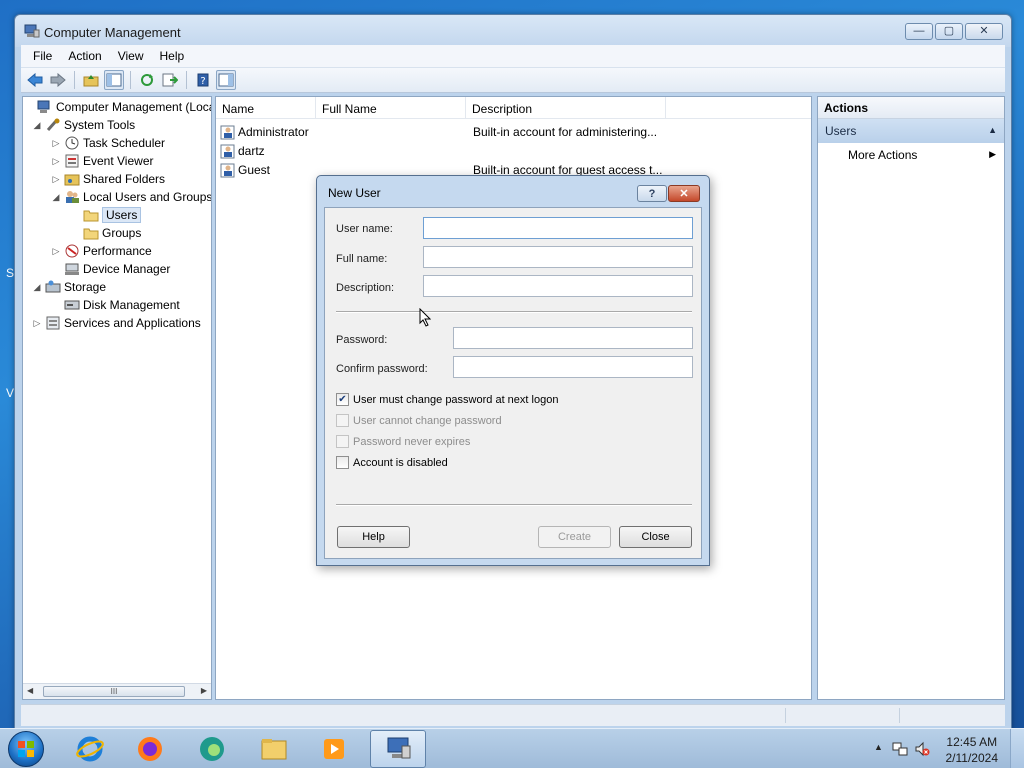 The image size is (1024, 768). I want to click on taskbar-app-firefox, so click(150, 749).